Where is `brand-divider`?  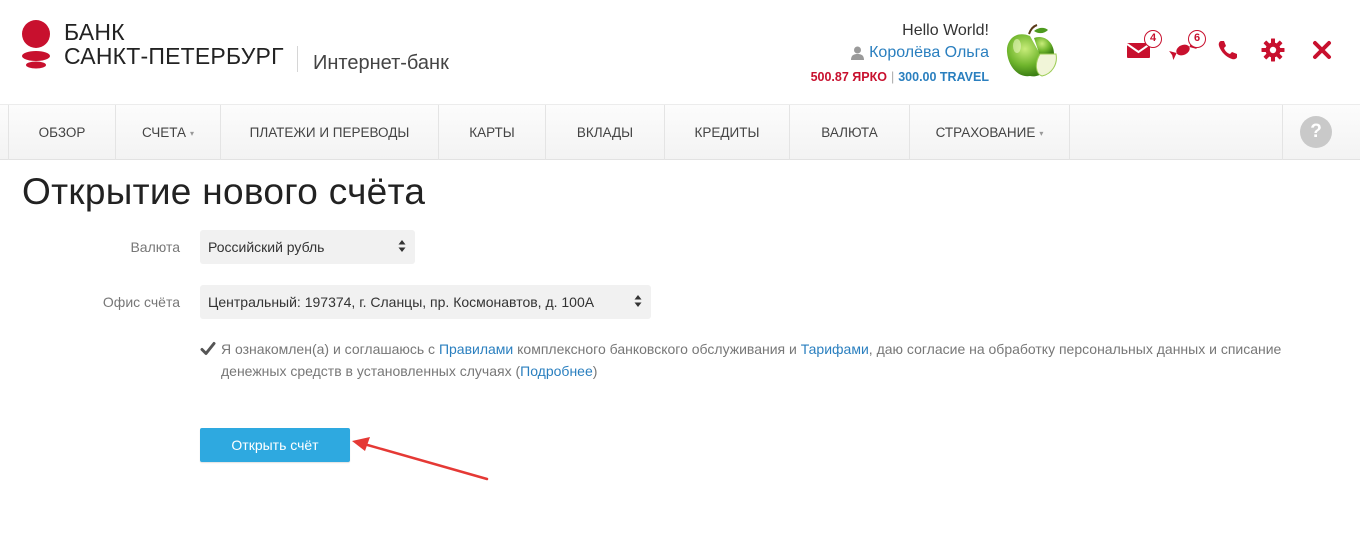
brand-divider is located at coordinates (297, 59).